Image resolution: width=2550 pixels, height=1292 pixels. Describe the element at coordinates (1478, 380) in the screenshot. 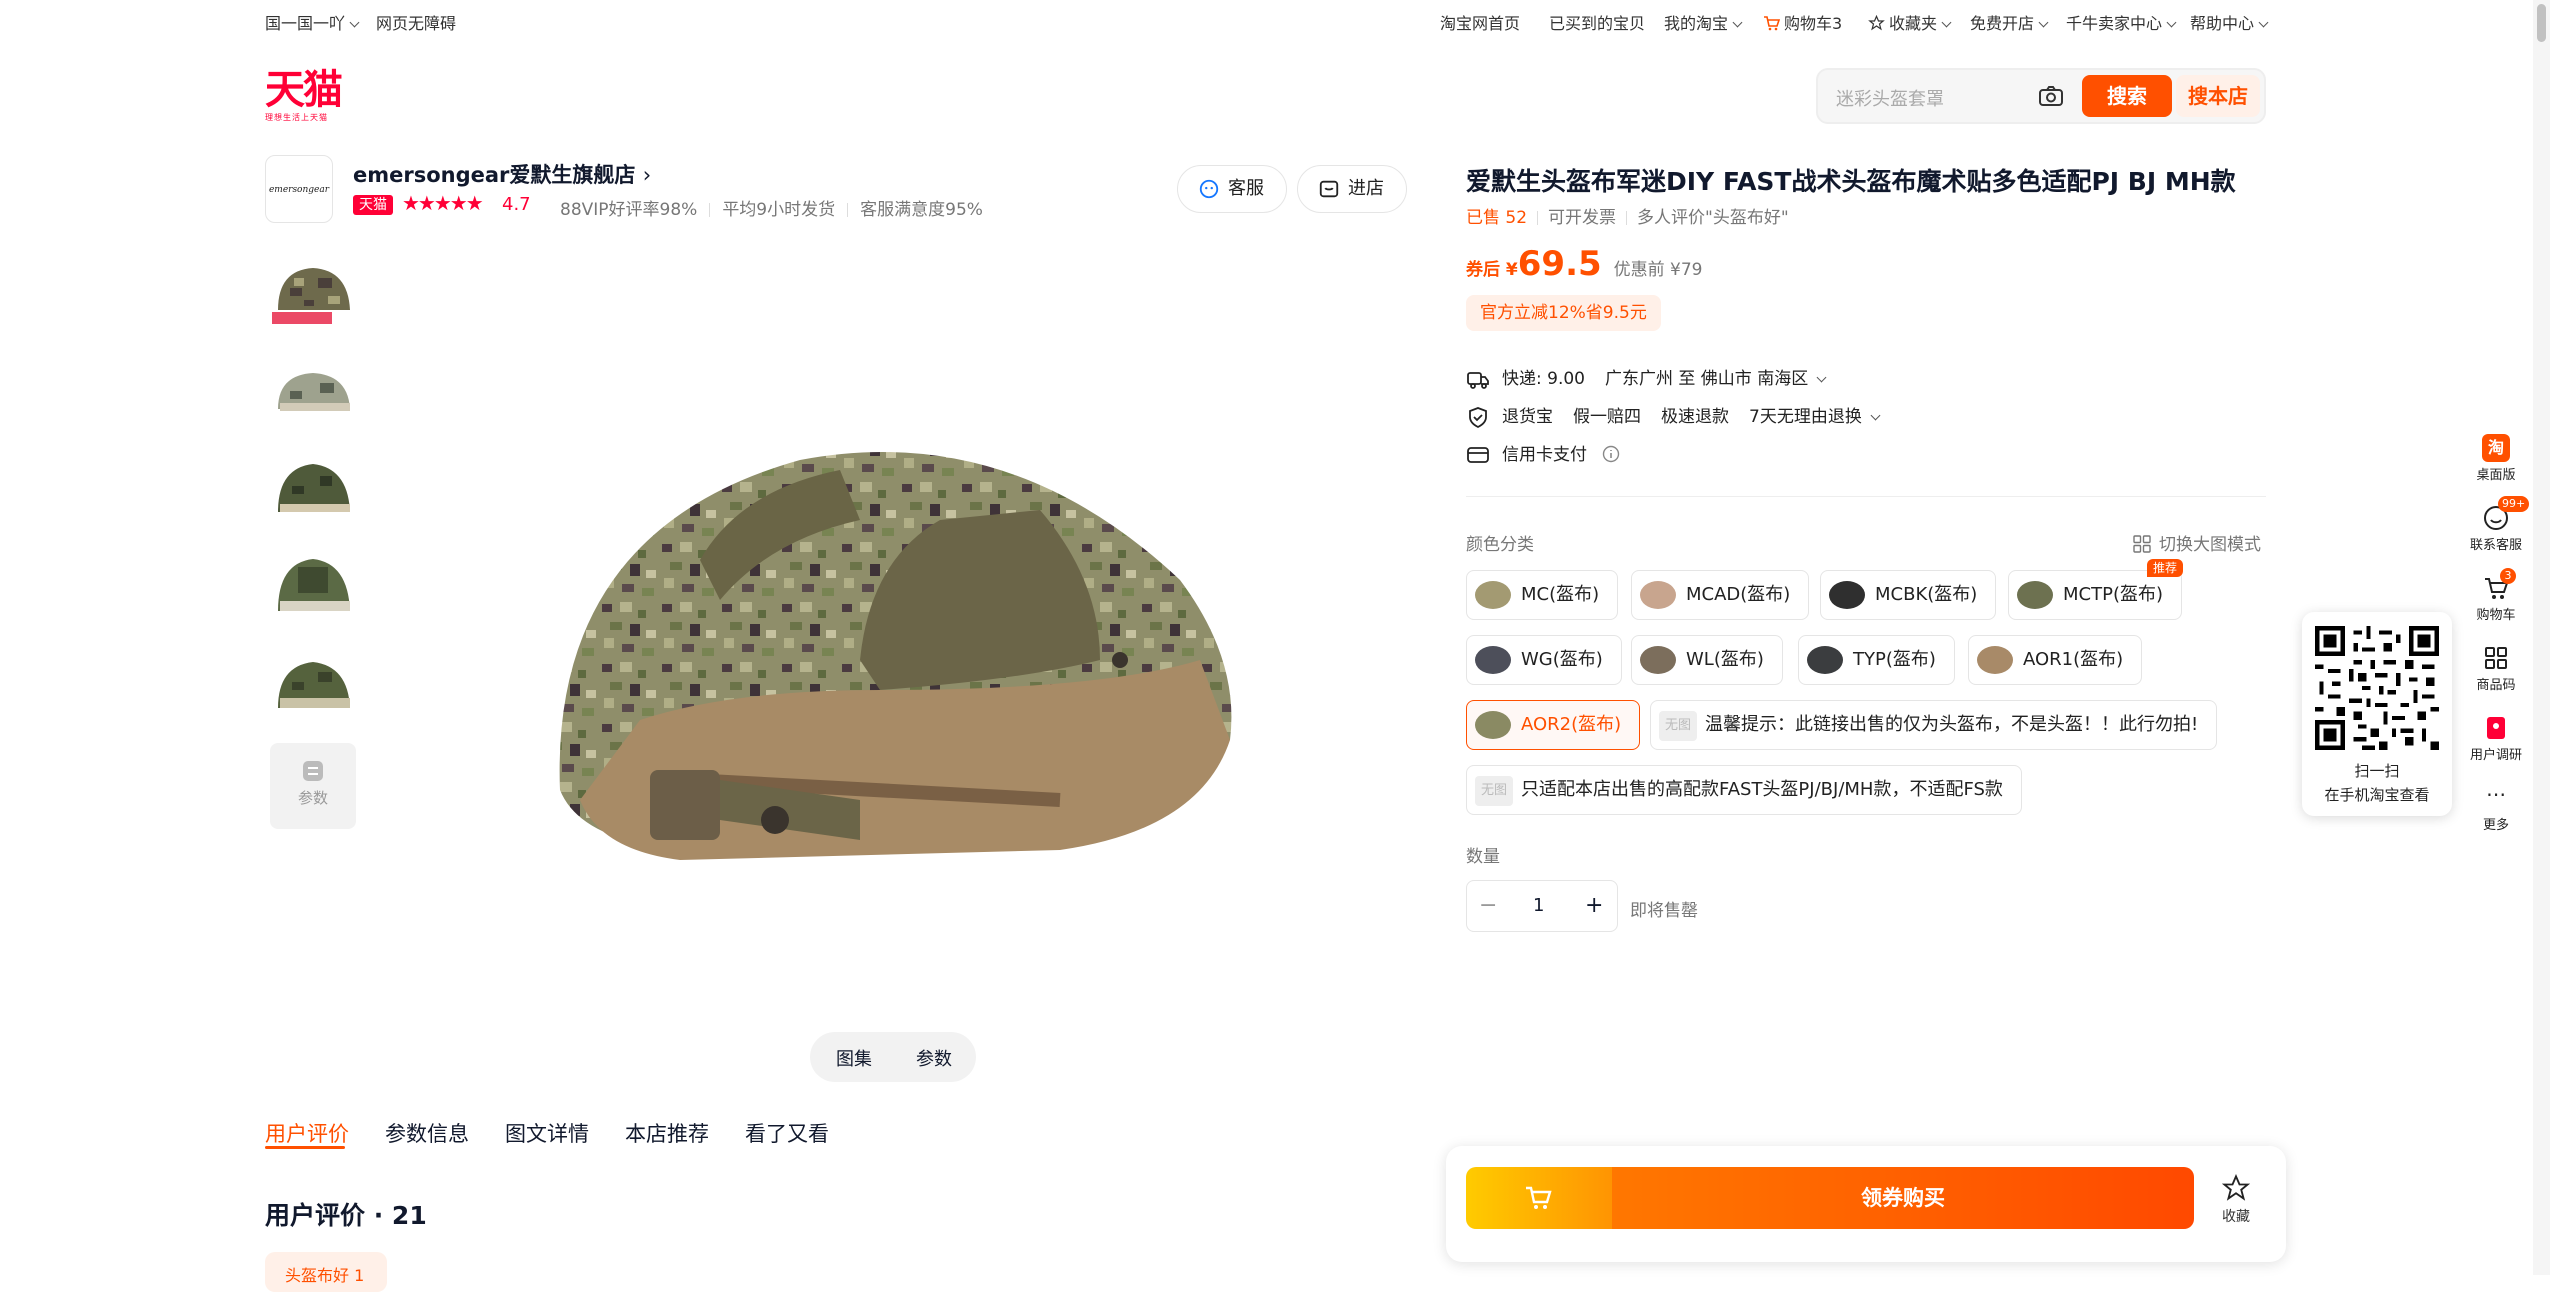

I see `truck-icon` at that location.